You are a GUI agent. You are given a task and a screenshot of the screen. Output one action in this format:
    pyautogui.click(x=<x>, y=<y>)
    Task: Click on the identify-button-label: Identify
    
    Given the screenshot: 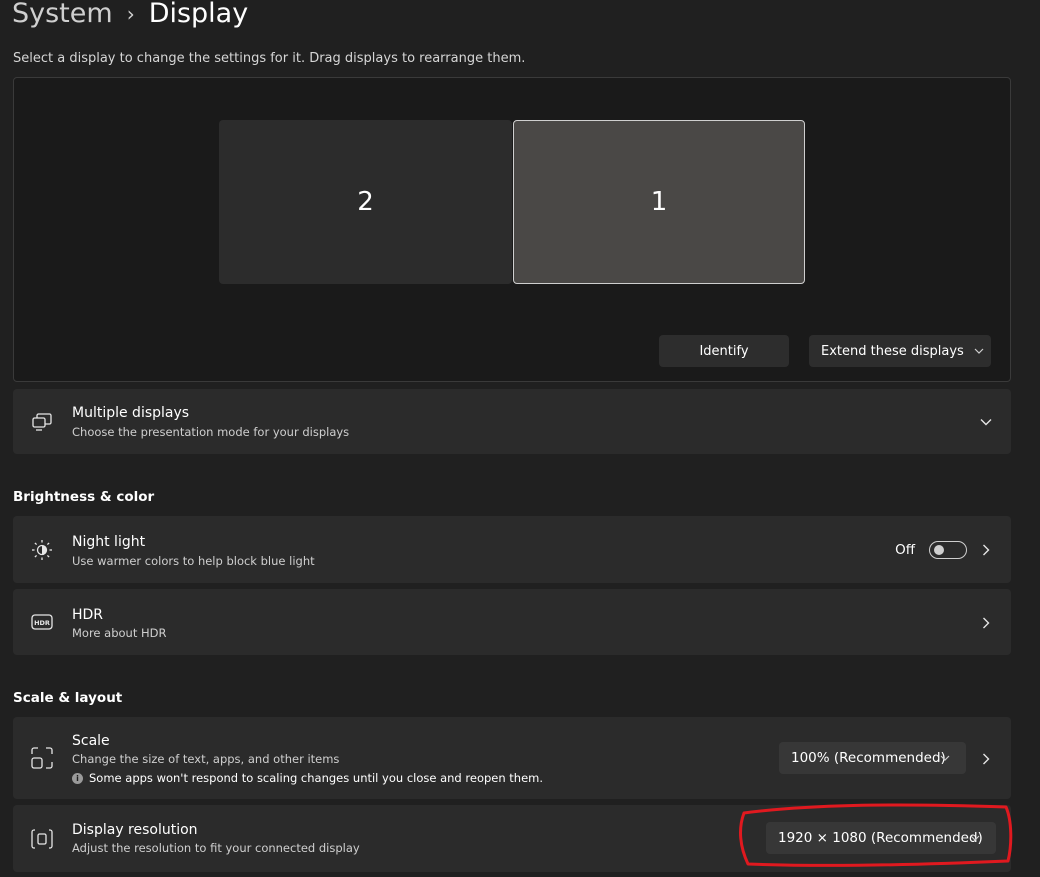 What is the action you would take?
    pyautogui.click(x=724, y=351)
    